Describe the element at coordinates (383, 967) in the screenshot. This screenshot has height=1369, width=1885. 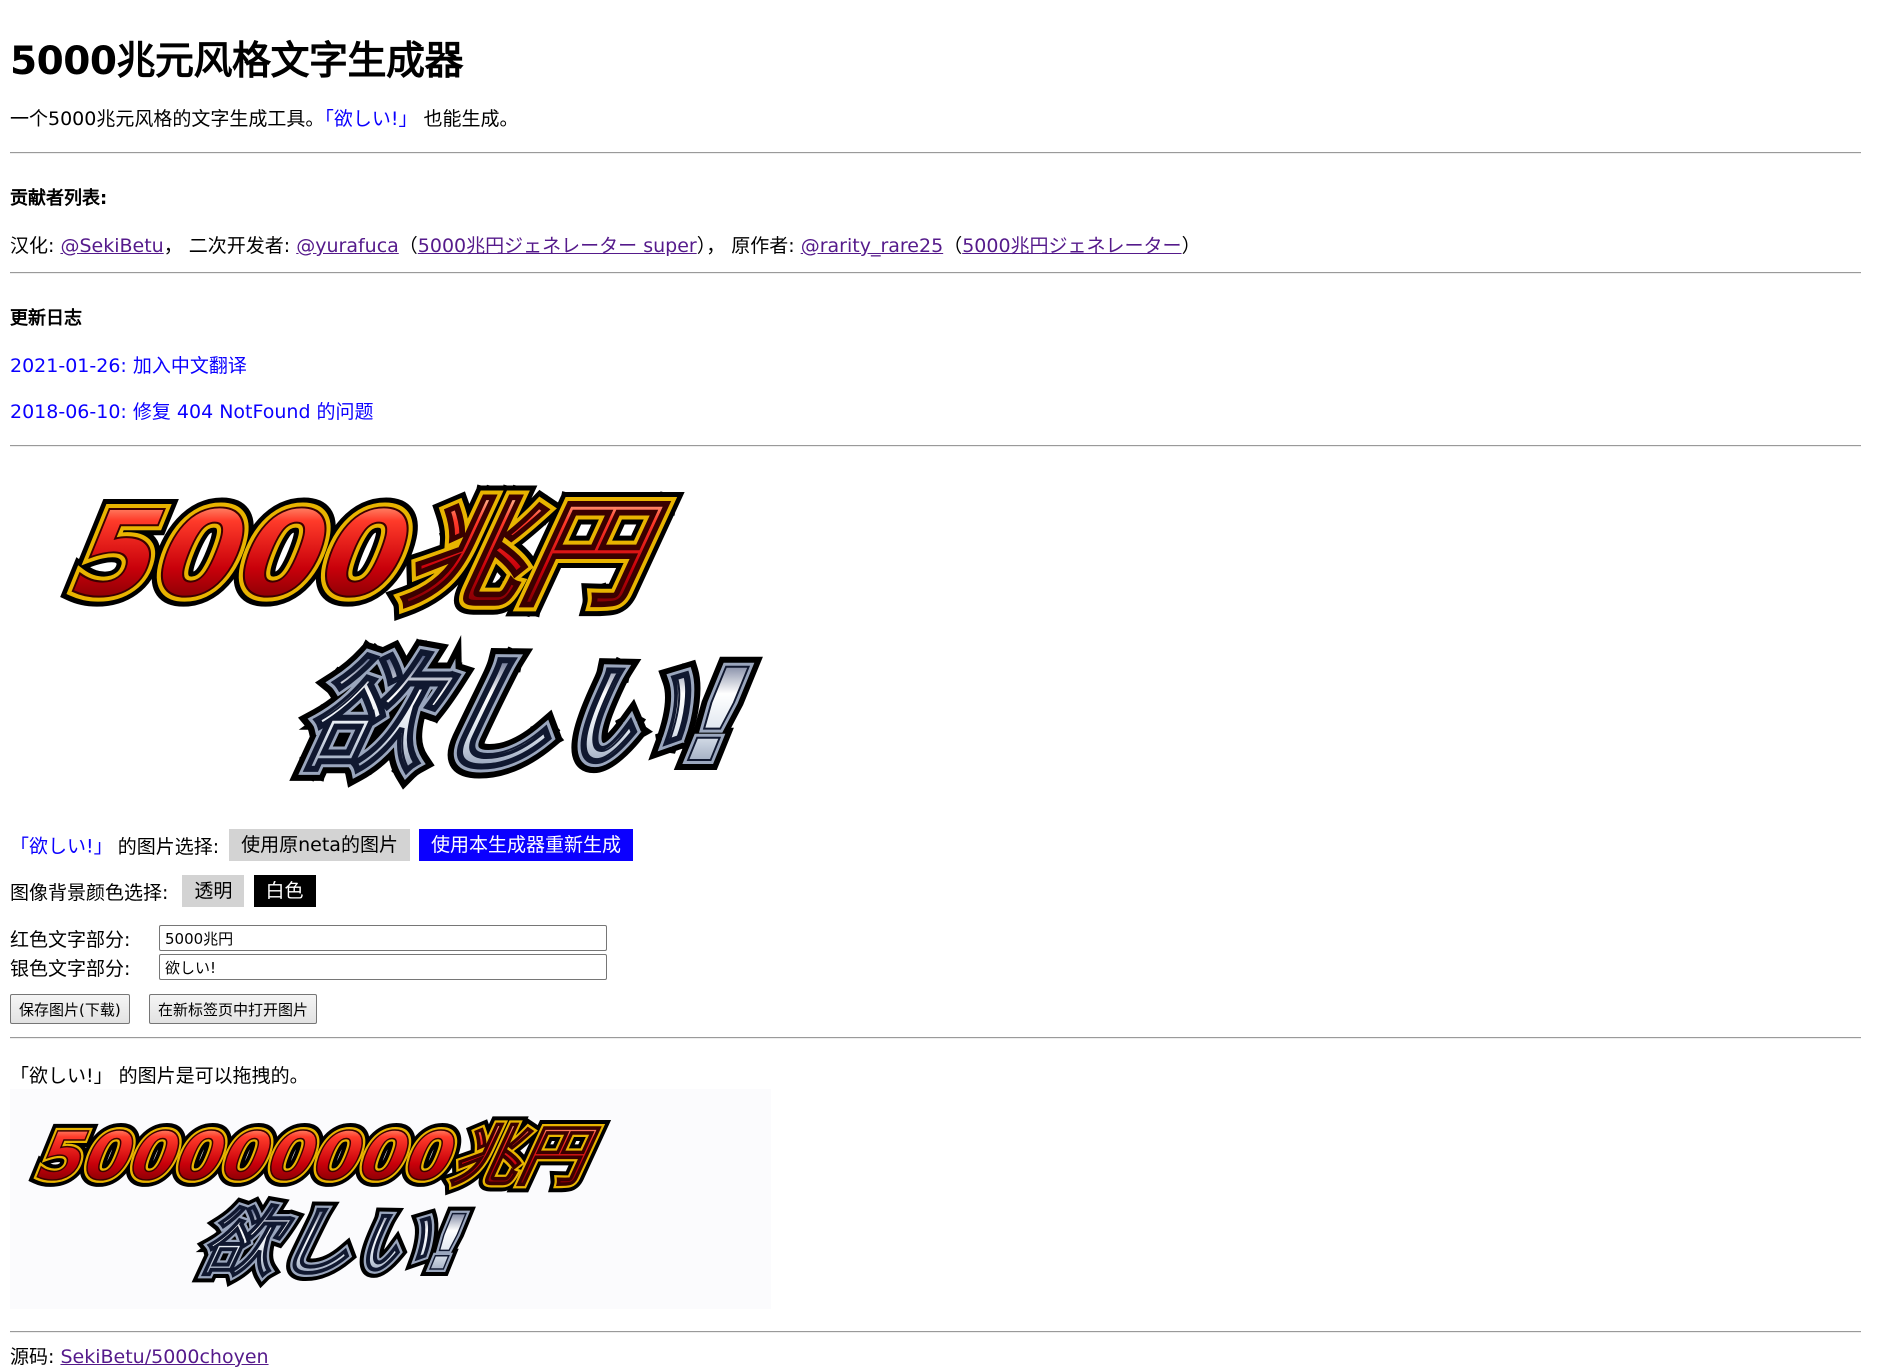
I see `silver-text-input` at that location.